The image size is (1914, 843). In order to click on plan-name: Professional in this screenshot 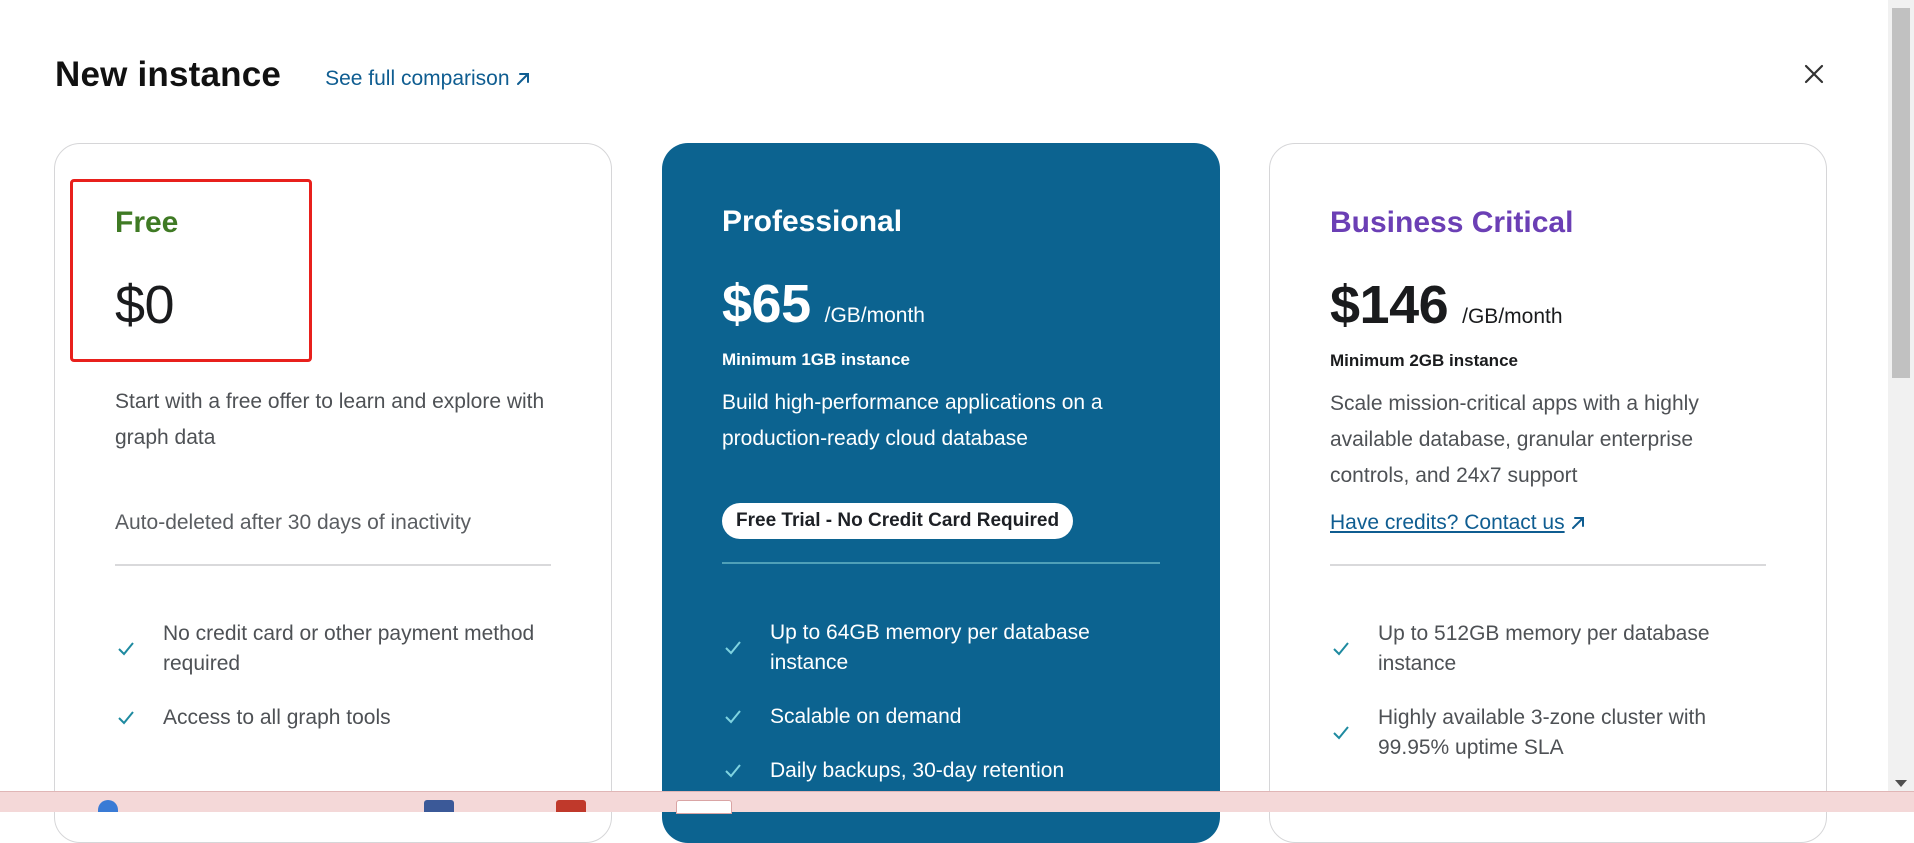, I will do `click(812, 221)`.